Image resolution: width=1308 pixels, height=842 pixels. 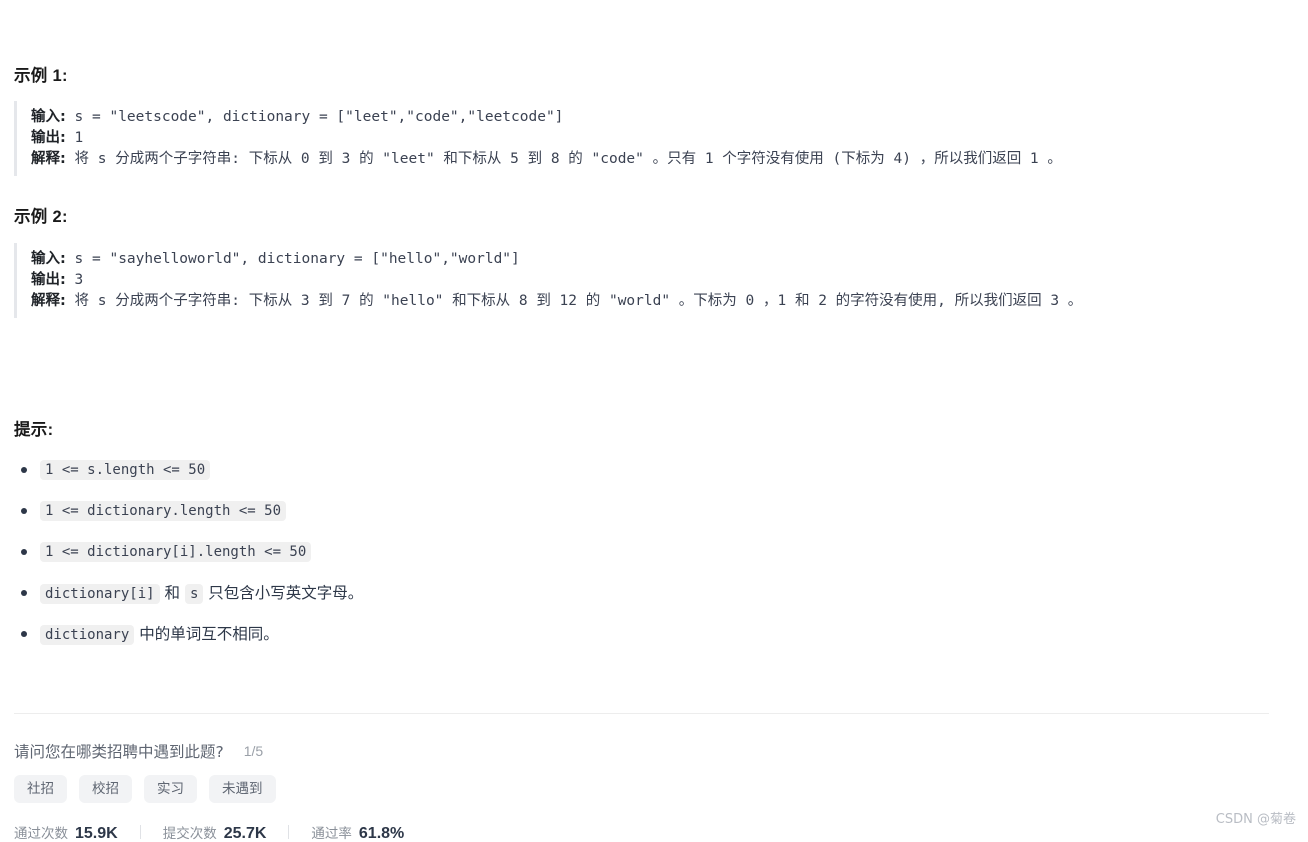 What do you see at coordinates (614, 601) in the screenshot?
I see `list-item: dictionary[i] 和 s 只包含小写英文字母。` at bounding box center [614, 601].